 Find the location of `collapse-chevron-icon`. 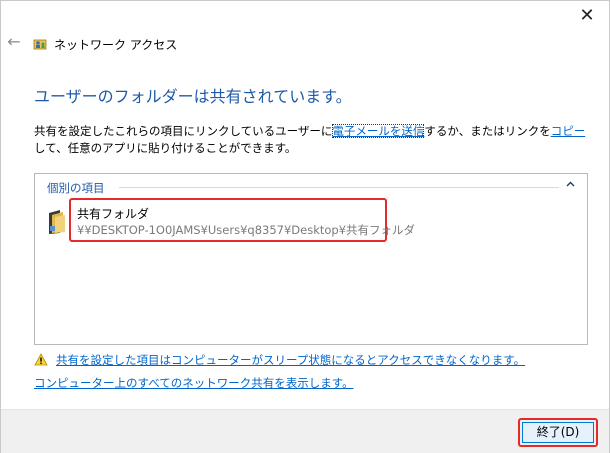

collapse-chevron-icon is located at coordinates (570, 184).